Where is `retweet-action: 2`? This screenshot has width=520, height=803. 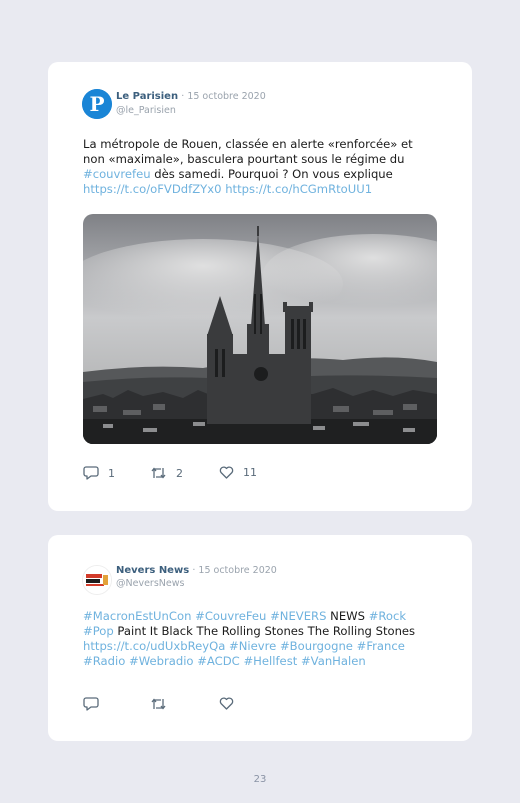
retweet-action: 2 is located at coordinates (166, 473).